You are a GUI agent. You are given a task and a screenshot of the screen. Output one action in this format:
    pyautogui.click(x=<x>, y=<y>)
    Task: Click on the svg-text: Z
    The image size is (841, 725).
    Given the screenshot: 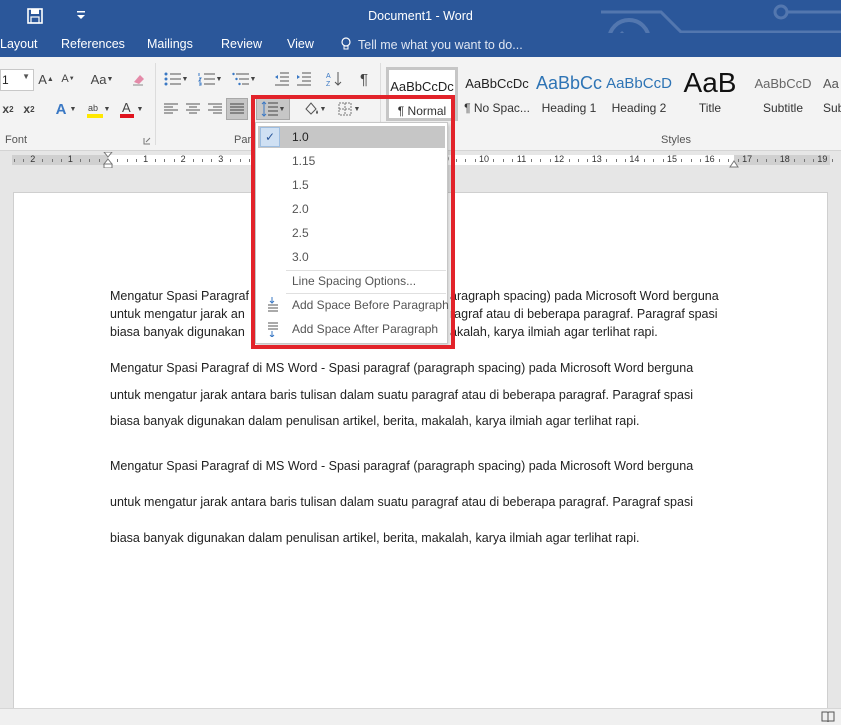 What is the action you would take?
    pyautogui.click(x=328, y=84)
    